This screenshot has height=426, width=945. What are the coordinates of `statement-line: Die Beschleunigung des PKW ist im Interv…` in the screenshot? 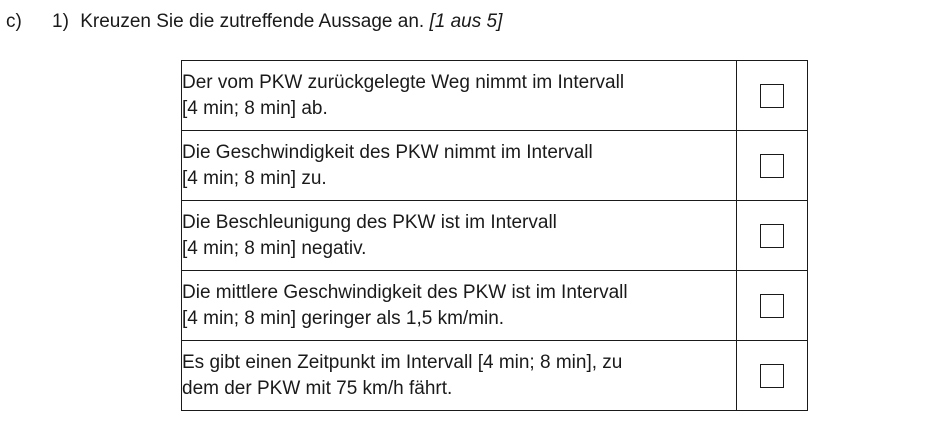 It's located at (369, 222).